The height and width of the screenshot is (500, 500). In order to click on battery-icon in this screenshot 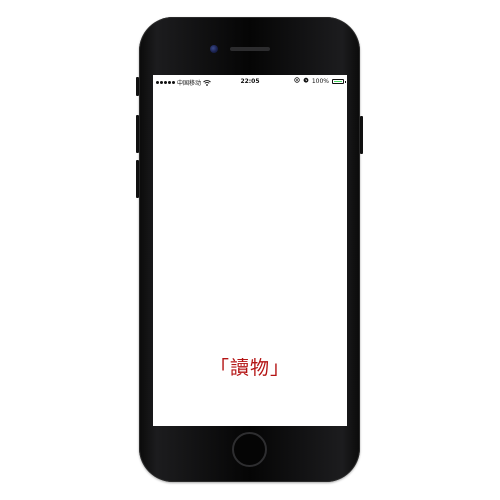, I will do `click(339, 81)`.